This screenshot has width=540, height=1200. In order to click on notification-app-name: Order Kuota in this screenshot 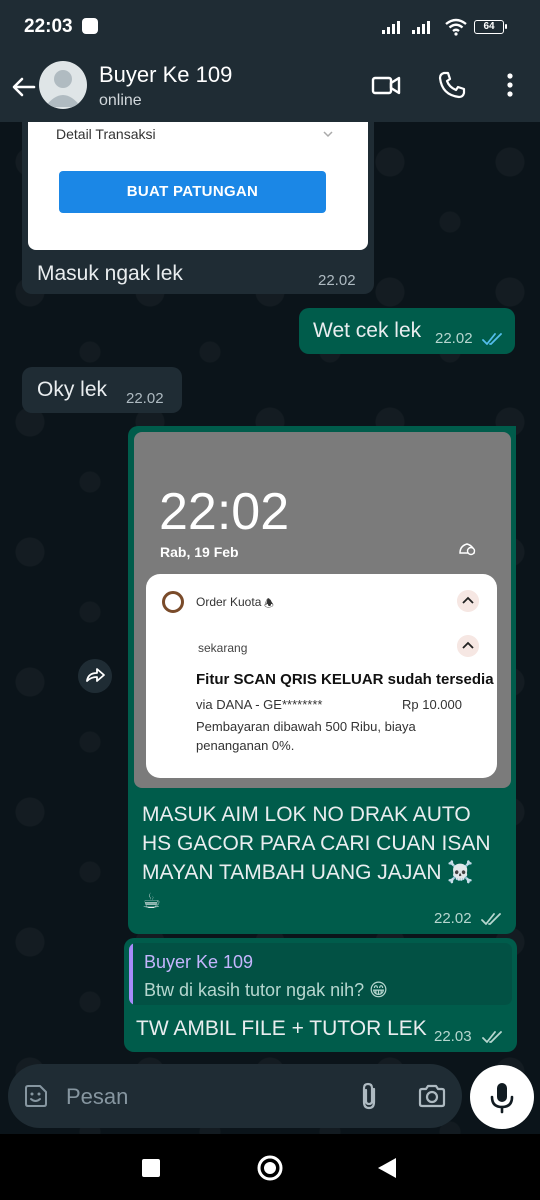, I will do `click(229, 602)`.